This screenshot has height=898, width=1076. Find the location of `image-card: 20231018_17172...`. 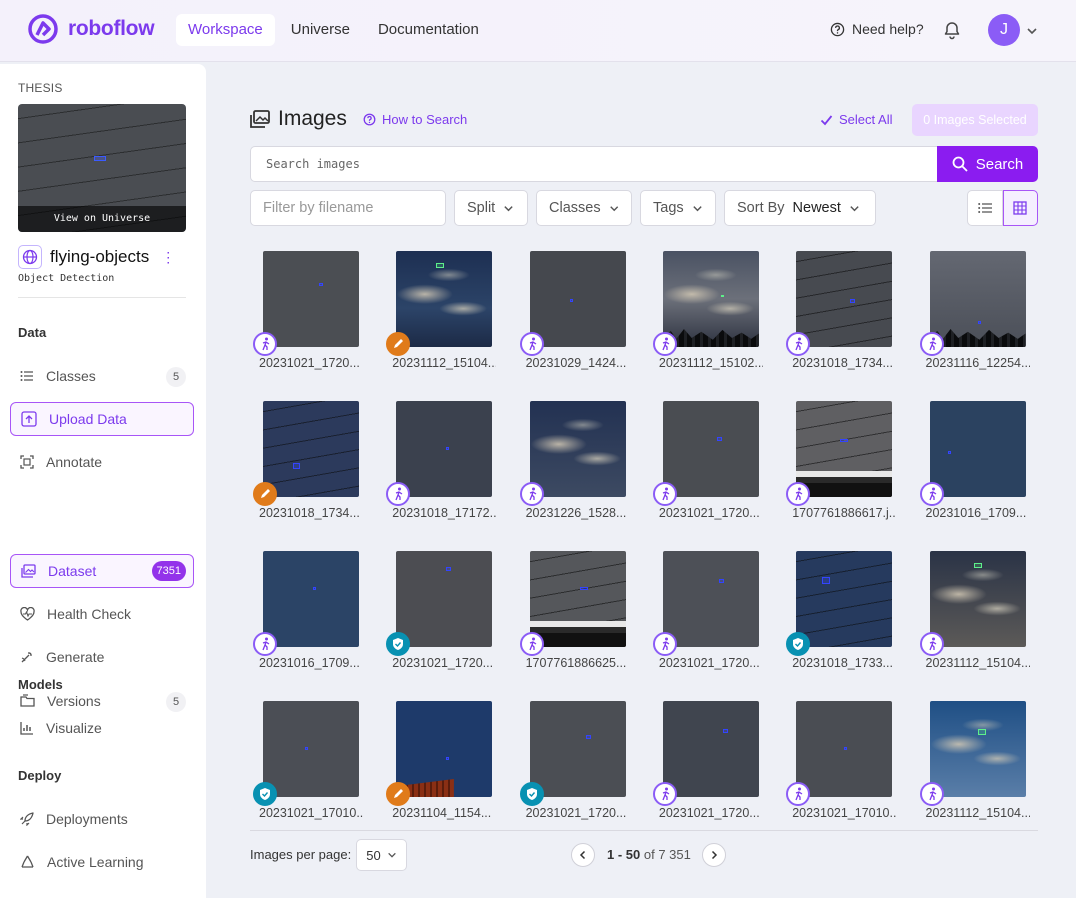

image-card: 20231018_17172... is located at coordinates (439, 465).